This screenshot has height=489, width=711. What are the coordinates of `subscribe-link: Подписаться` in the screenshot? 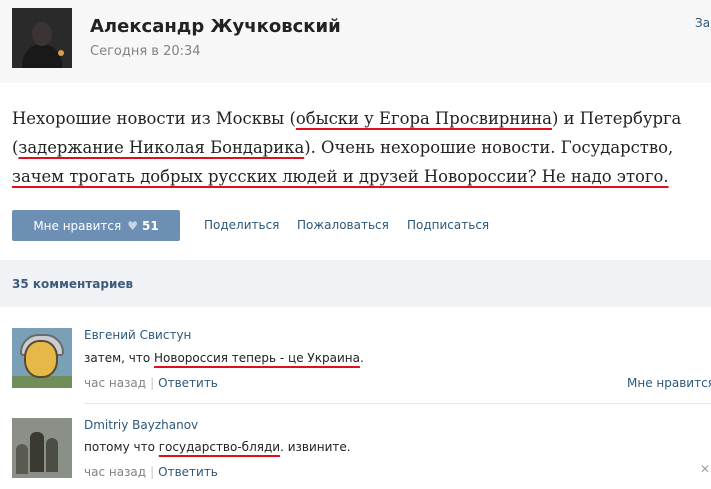 It's located at (448, 225).